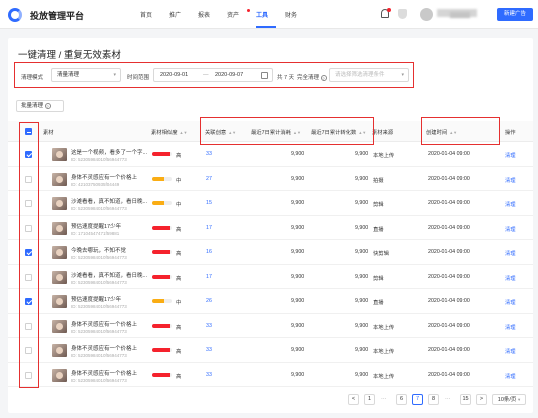 The height and width of the screenshot is (418, 538). What do you see at coordinates (233, 16) in the screenshot?
I see `nav-item-label: 资产` at bounding box center [233, 16].